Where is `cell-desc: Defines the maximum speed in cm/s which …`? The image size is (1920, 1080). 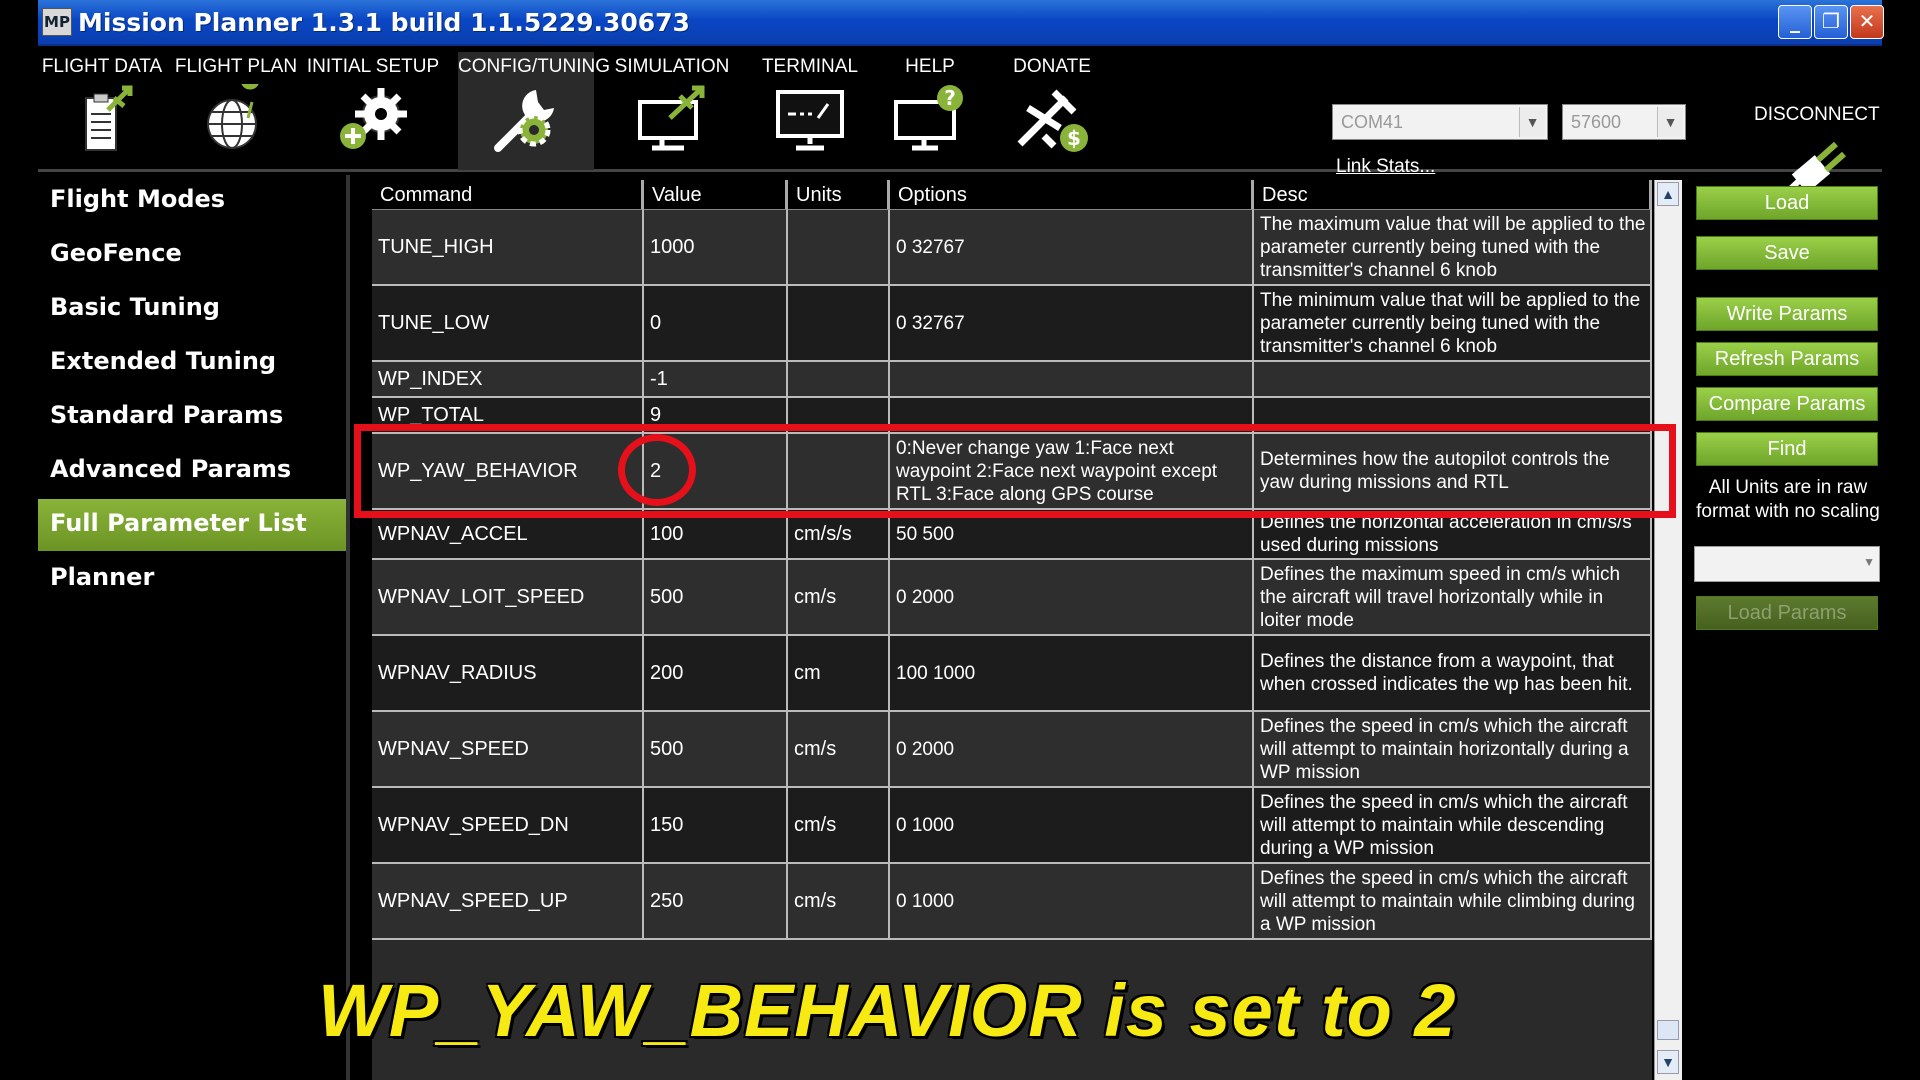 cell-desc: Defines the maximum speed in cm/s which … is located at coordinates (1453, 597).